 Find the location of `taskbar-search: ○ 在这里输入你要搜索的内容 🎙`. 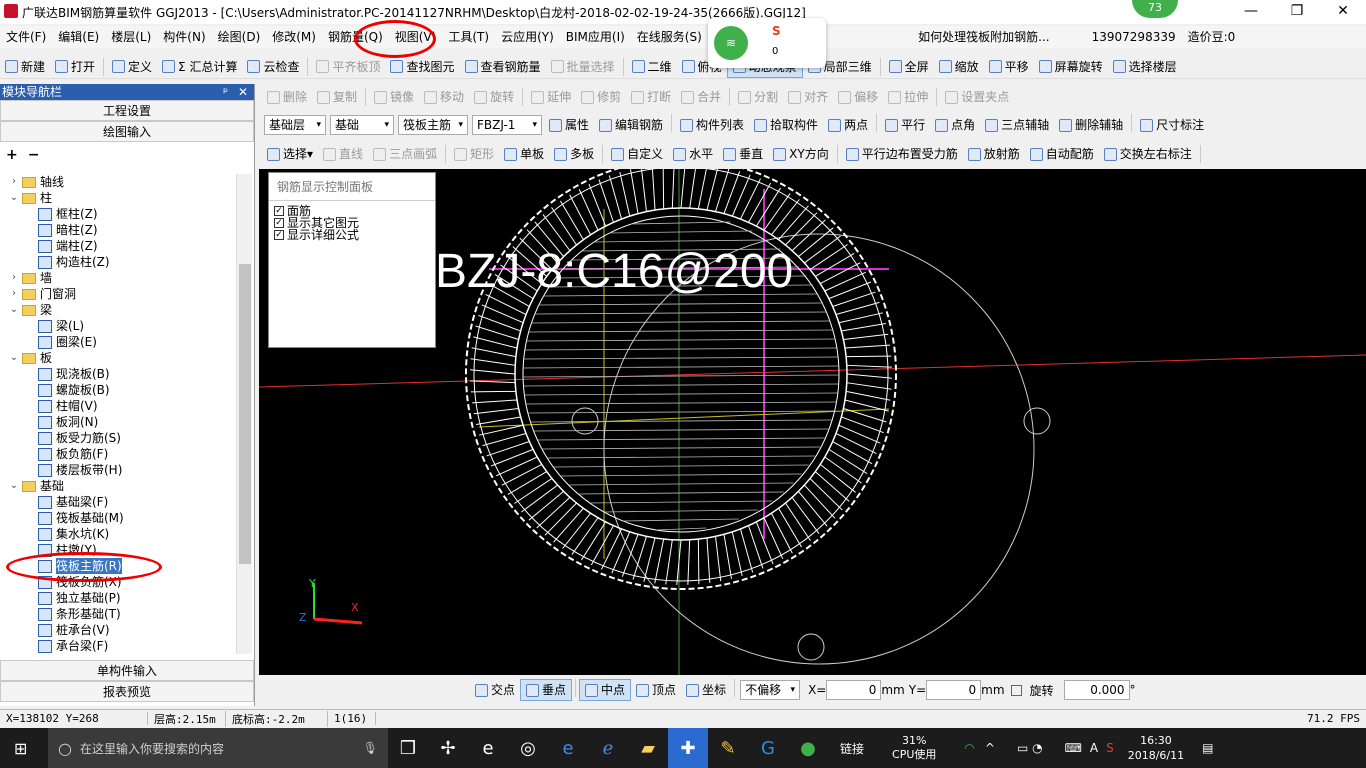

taskbar-search: ○ 在这里输入你要搜索的内容 🎙 is located at coordinates (218, 748).